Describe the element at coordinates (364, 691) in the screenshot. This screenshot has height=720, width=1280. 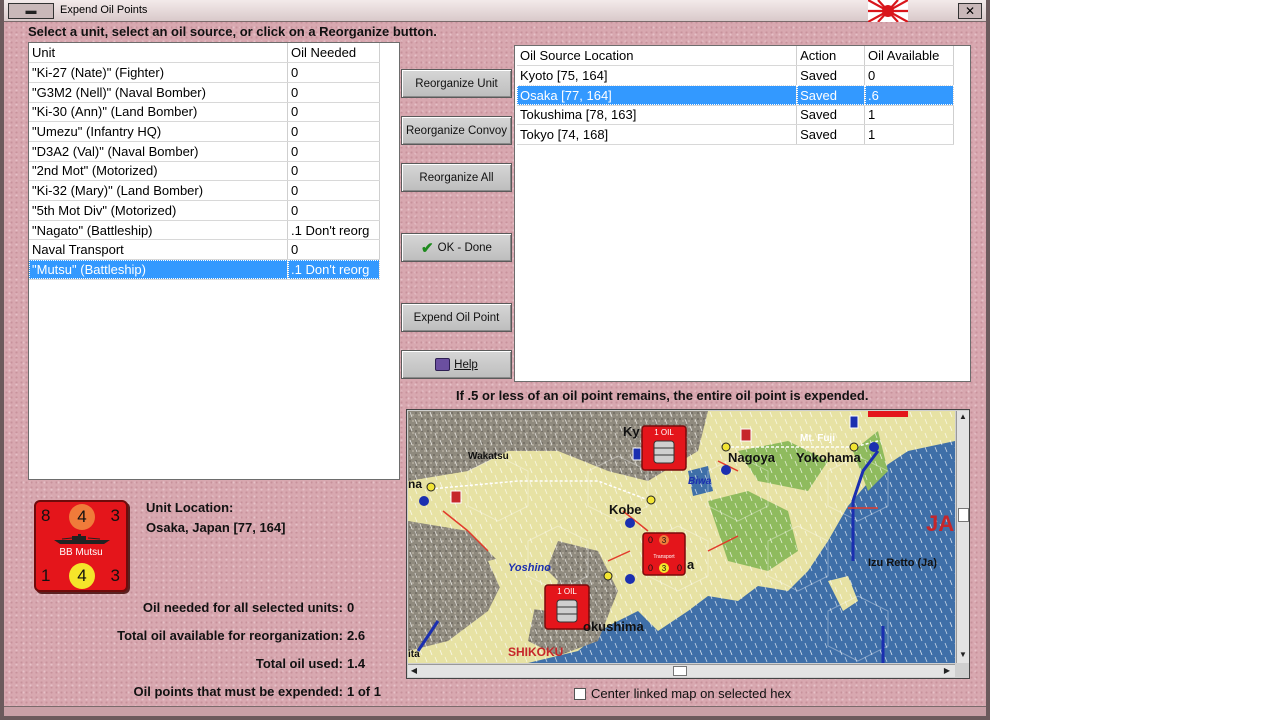
I see `expended-value: 1 of 1` at that location.